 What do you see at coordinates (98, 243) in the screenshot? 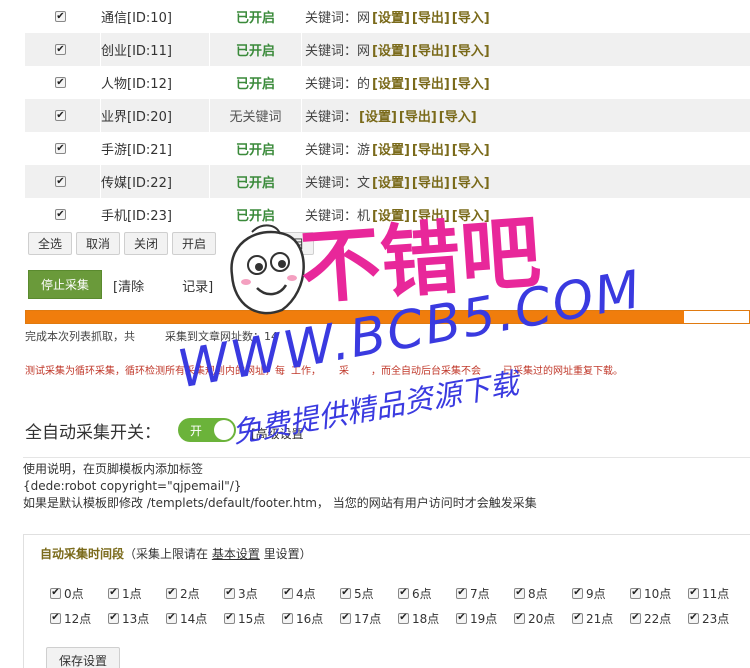
I see `cancel-button: 取消` at bounding box center [98, 243].